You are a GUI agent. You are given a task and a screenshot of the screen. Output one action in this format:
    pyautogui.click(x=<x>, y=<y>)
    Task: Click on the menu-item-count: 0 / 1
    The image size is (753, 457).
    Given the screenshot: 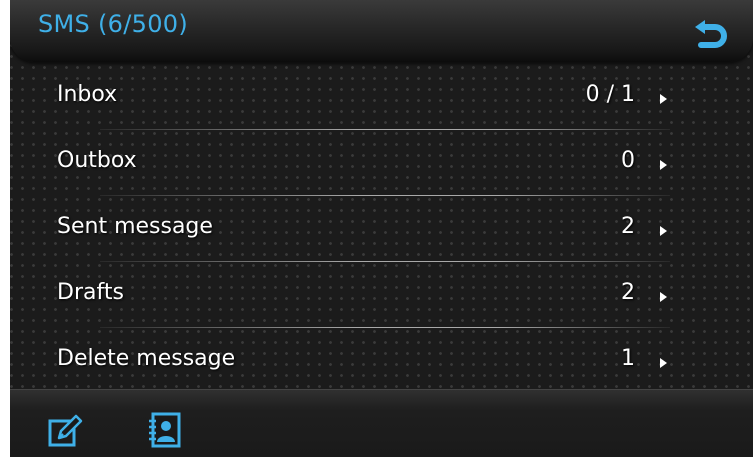 What is the action you would take?
    pyautogui.click(x=610, y=94)
    